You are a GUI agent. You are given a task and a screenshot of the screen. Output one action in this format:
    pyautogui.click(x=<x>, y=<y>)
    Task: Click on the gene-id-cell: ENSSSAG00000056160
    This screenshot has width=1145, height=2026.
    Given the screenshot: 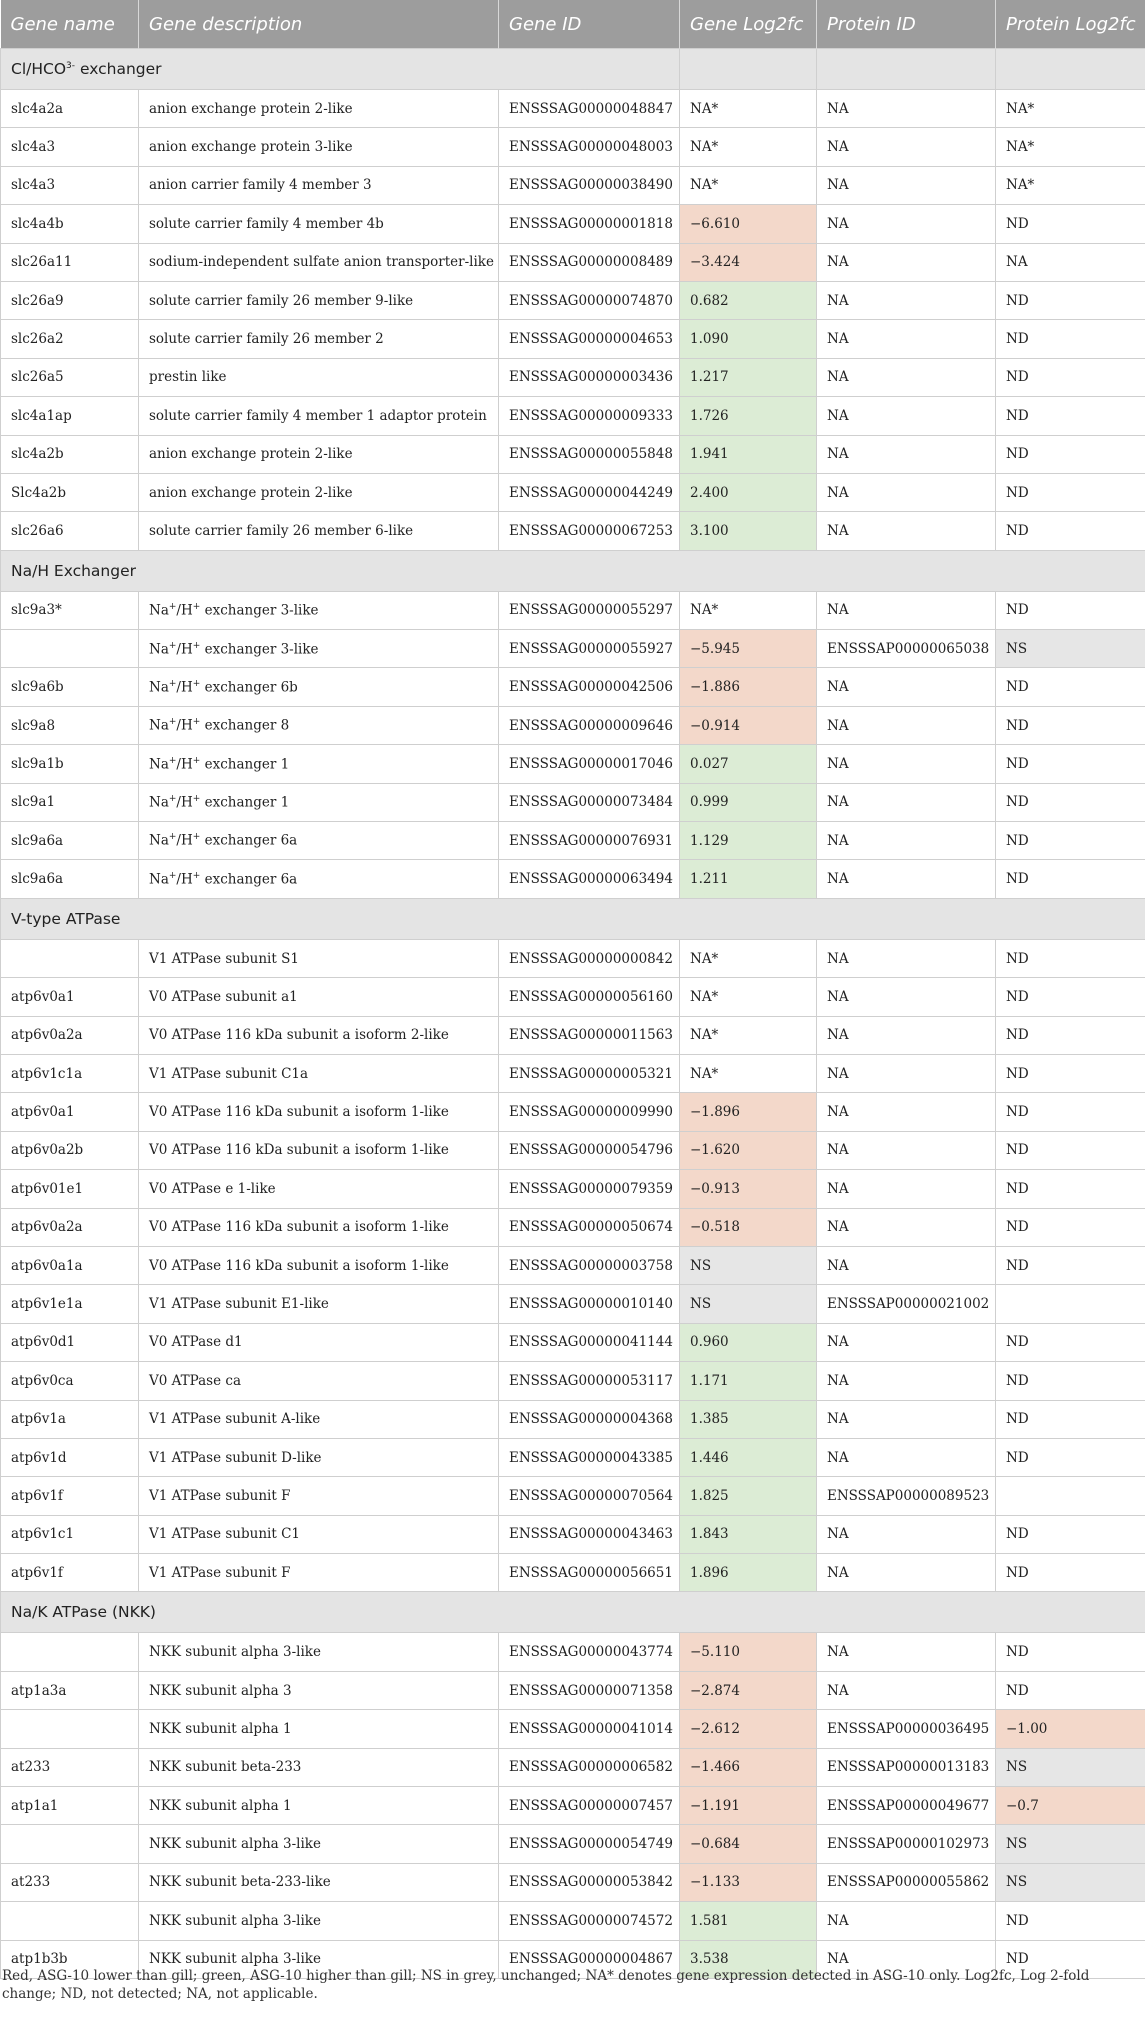 What is the action you would take?
    pyautogui.click(x=589, y=997)
    